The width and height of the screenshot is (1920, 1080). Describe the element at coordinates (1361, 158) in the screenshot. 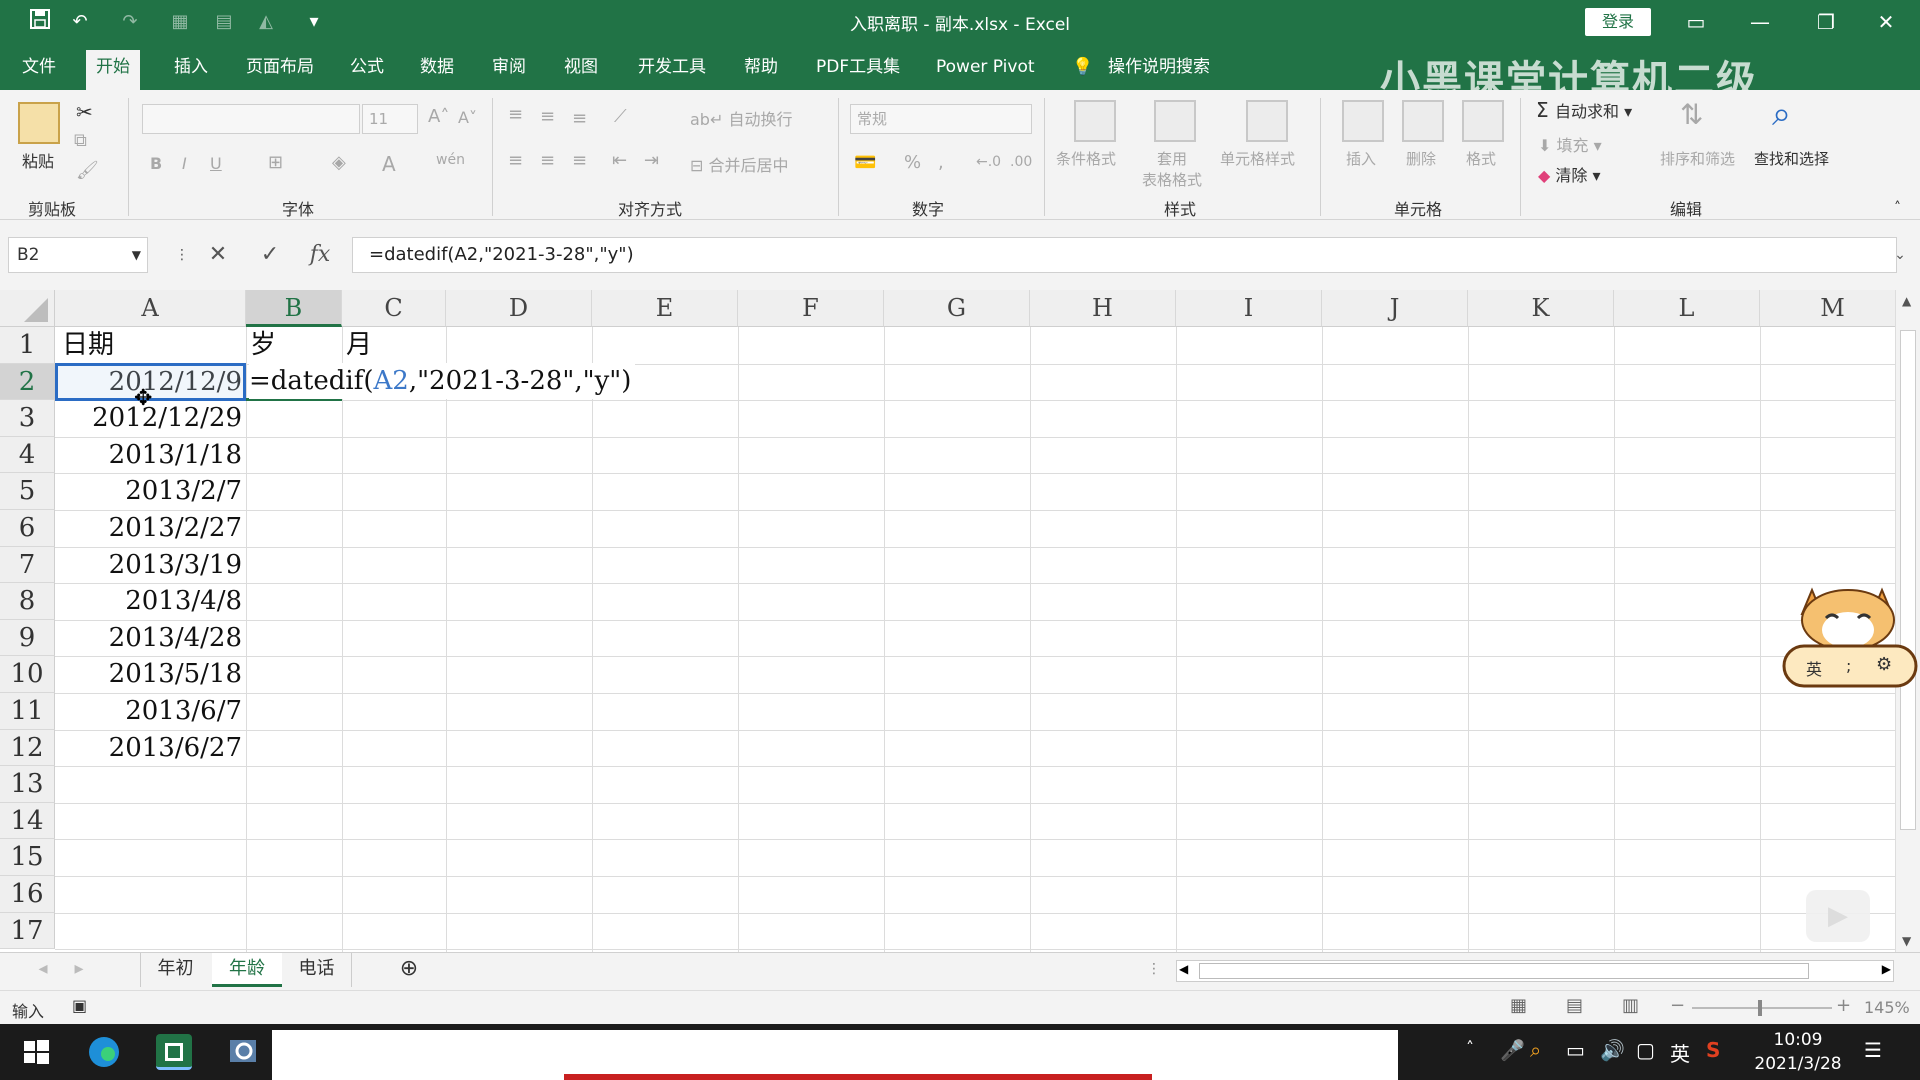

I see `insert-cells-button: 插入` at that location.